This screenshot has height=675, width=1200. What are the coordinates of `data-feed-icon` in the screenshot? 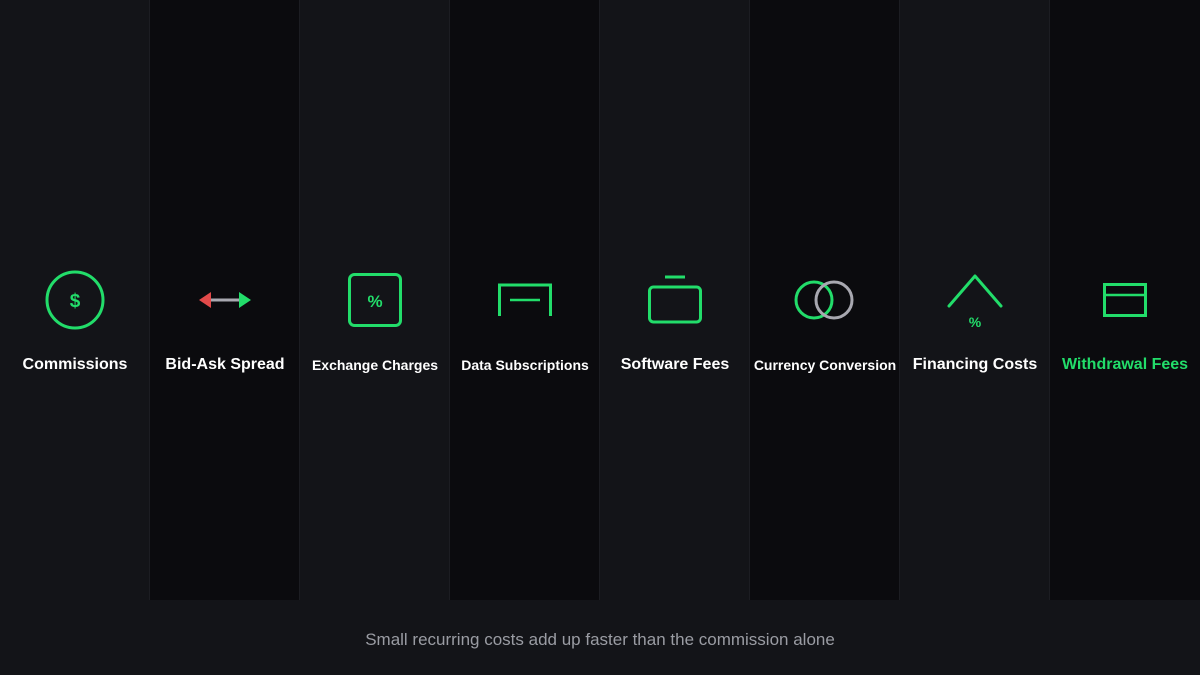 It's located at (525, 299).